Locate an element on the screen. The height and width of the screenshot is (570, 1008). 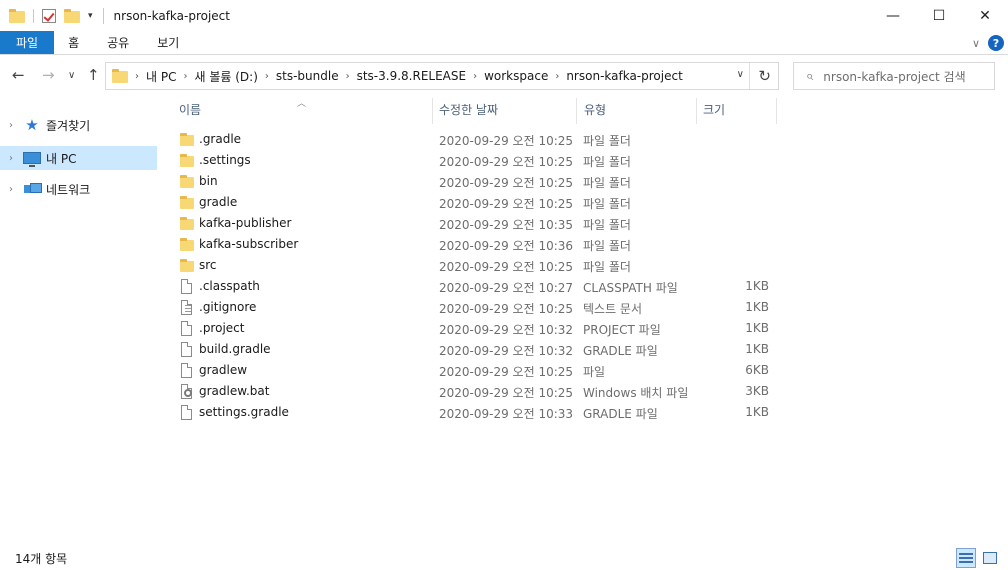
breadcrumb-item: sts-bundle is located at coordinates (307, 76).